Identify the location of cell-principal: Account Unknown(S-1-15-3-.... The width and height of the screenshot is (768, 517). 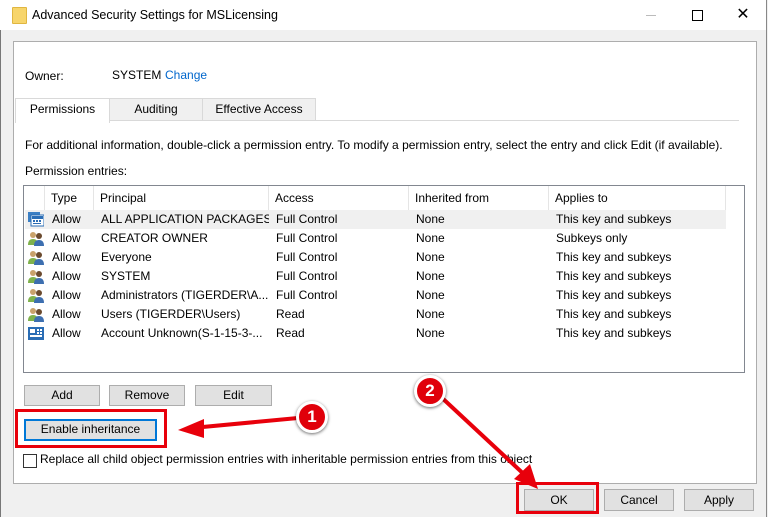
(182, 333).